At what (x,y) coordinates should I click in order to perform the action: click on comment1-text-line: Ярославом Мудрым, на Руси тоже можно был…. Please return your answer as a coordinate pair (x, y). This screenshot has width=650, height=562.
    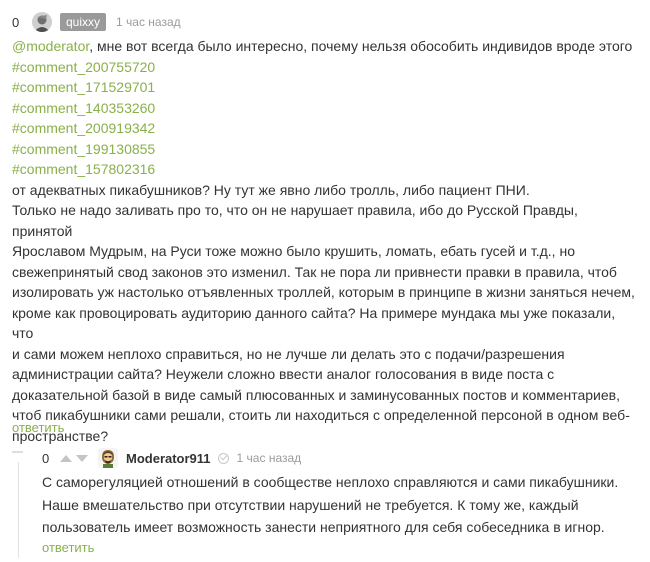
    Looking at the image, I should click on (293, 251).